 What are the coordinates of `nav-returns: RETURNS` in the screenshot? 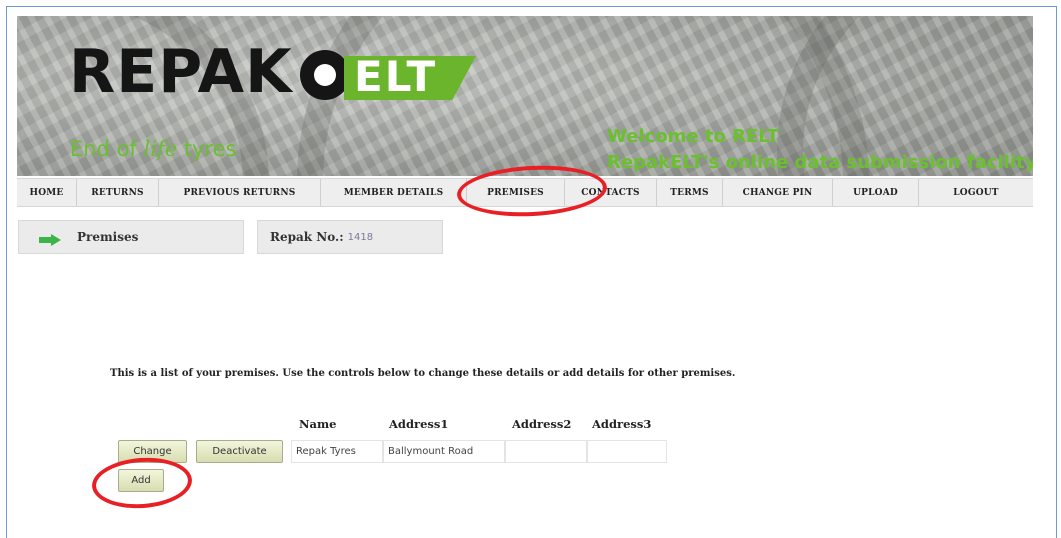 It's located at (118, 192).